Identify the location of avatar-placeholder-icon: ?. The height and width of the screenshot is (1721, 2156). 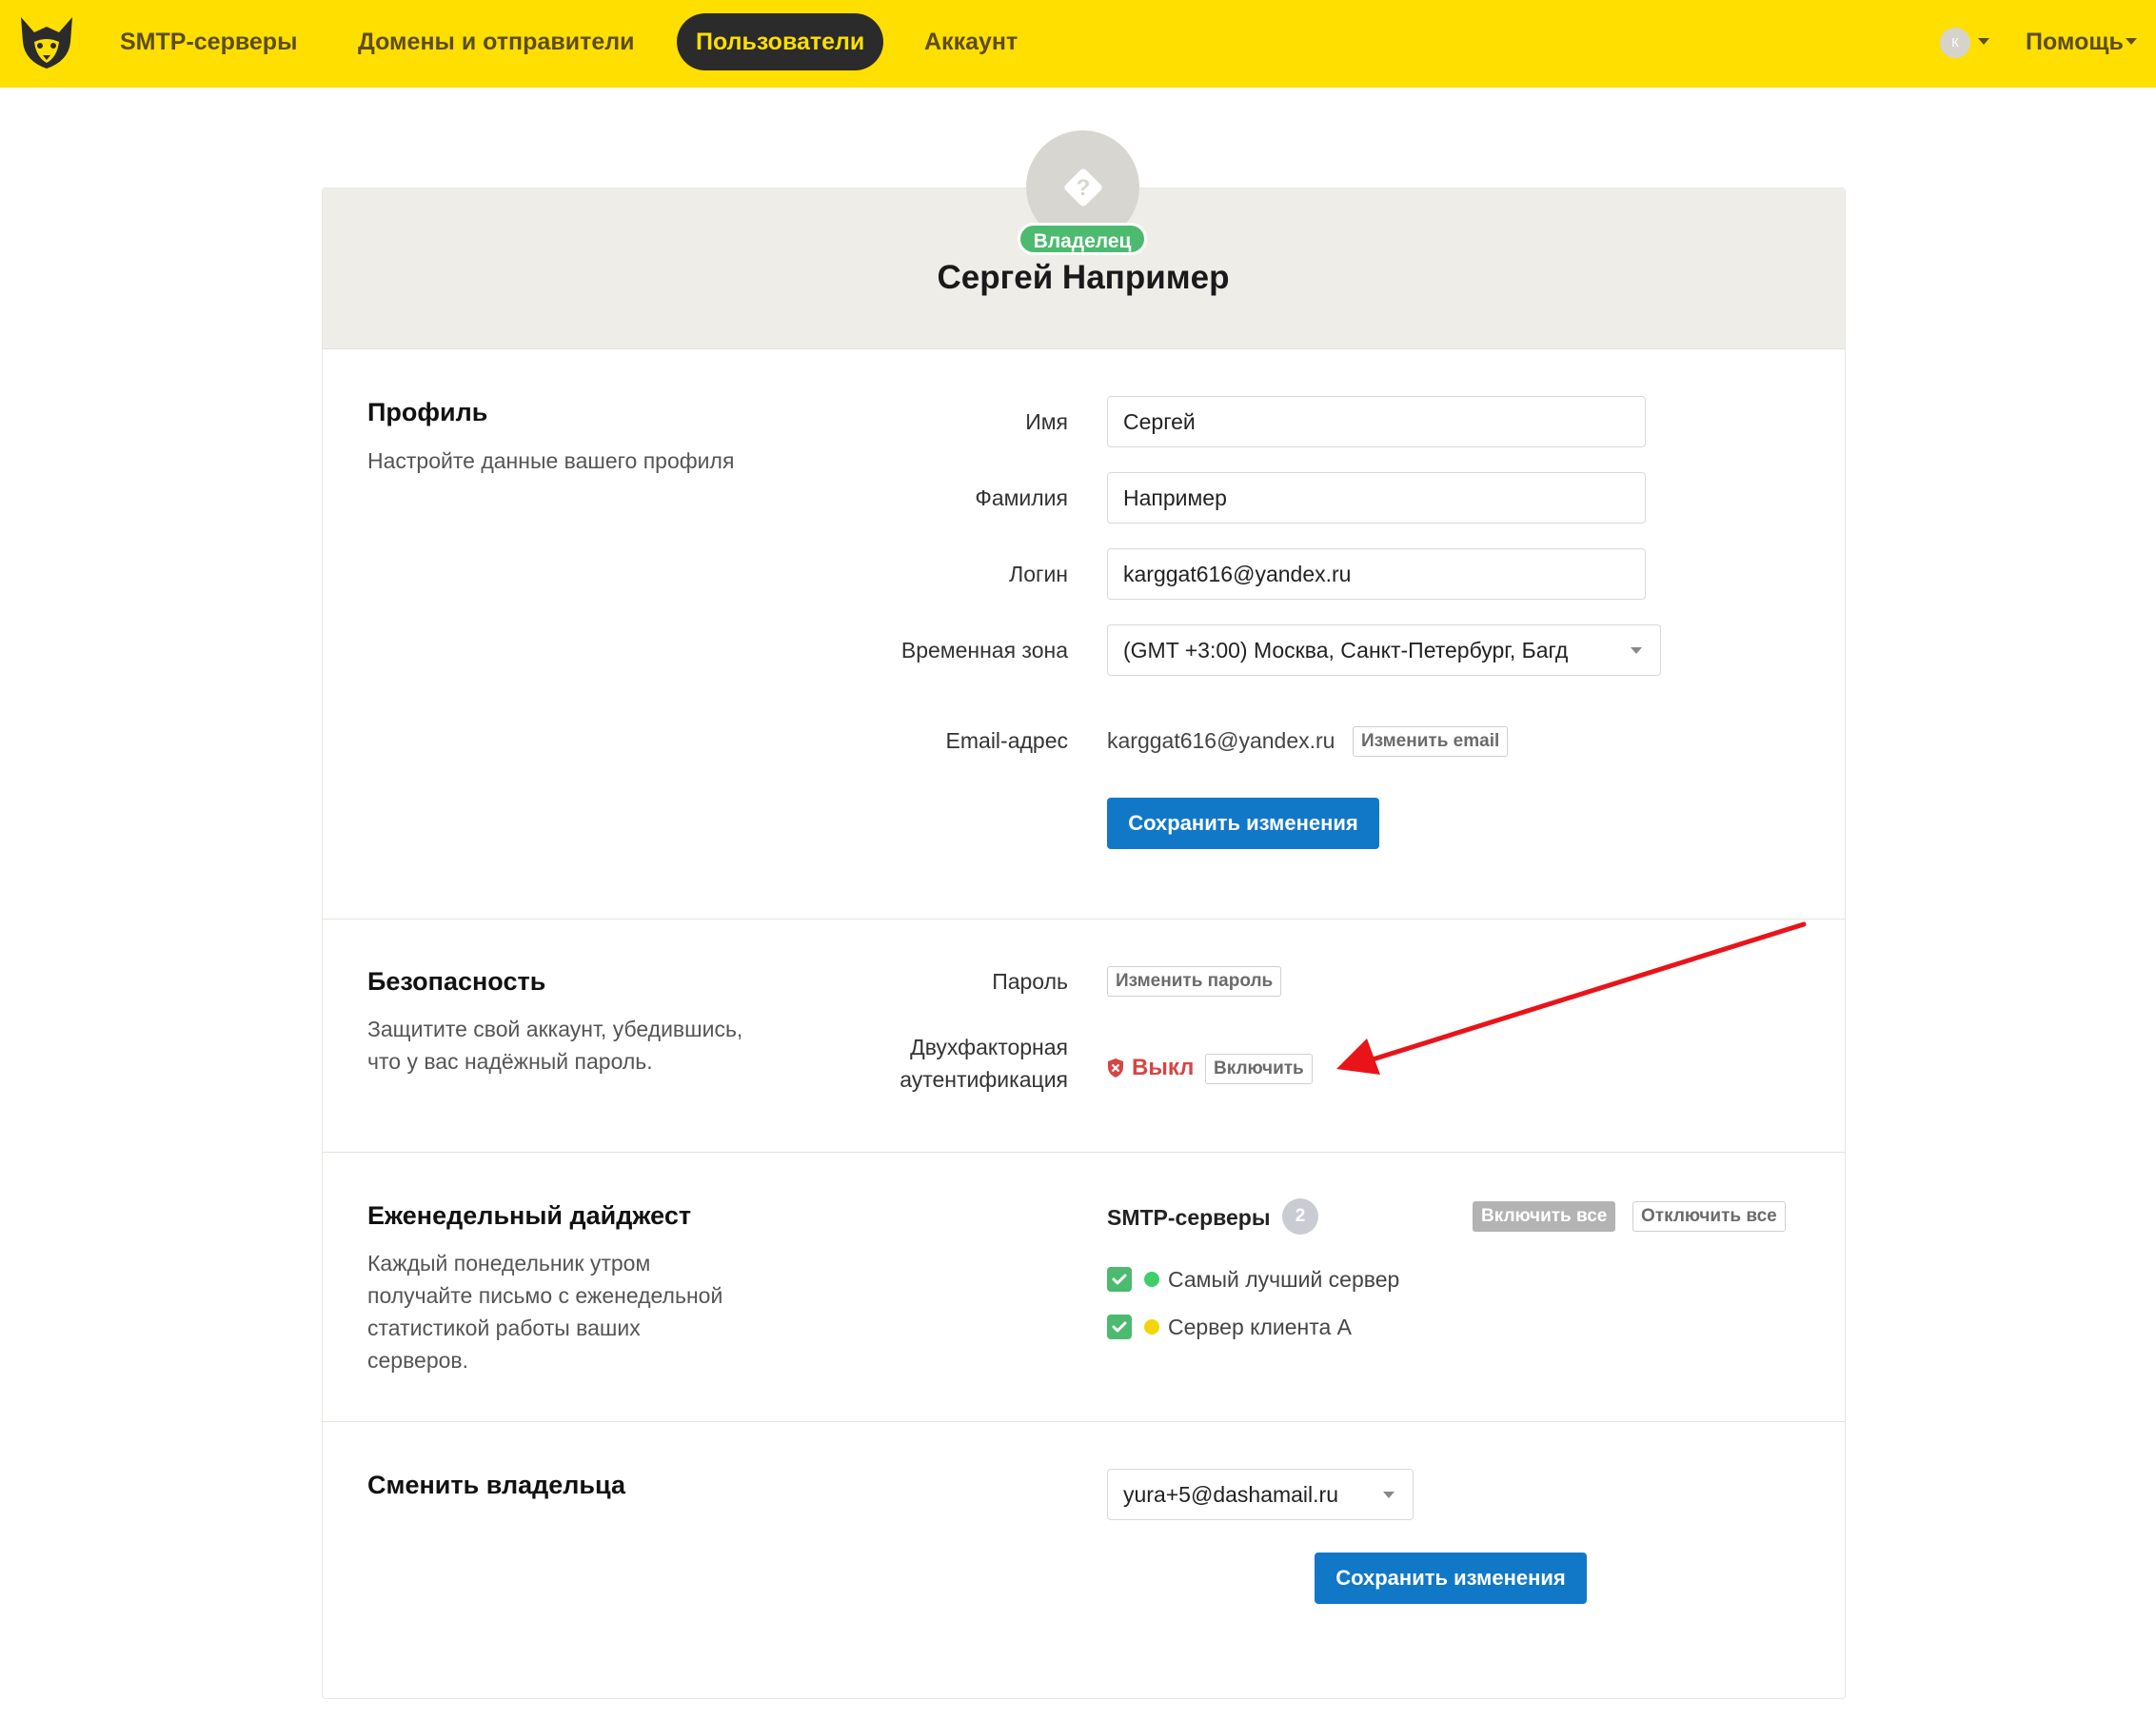
(1083, 187).